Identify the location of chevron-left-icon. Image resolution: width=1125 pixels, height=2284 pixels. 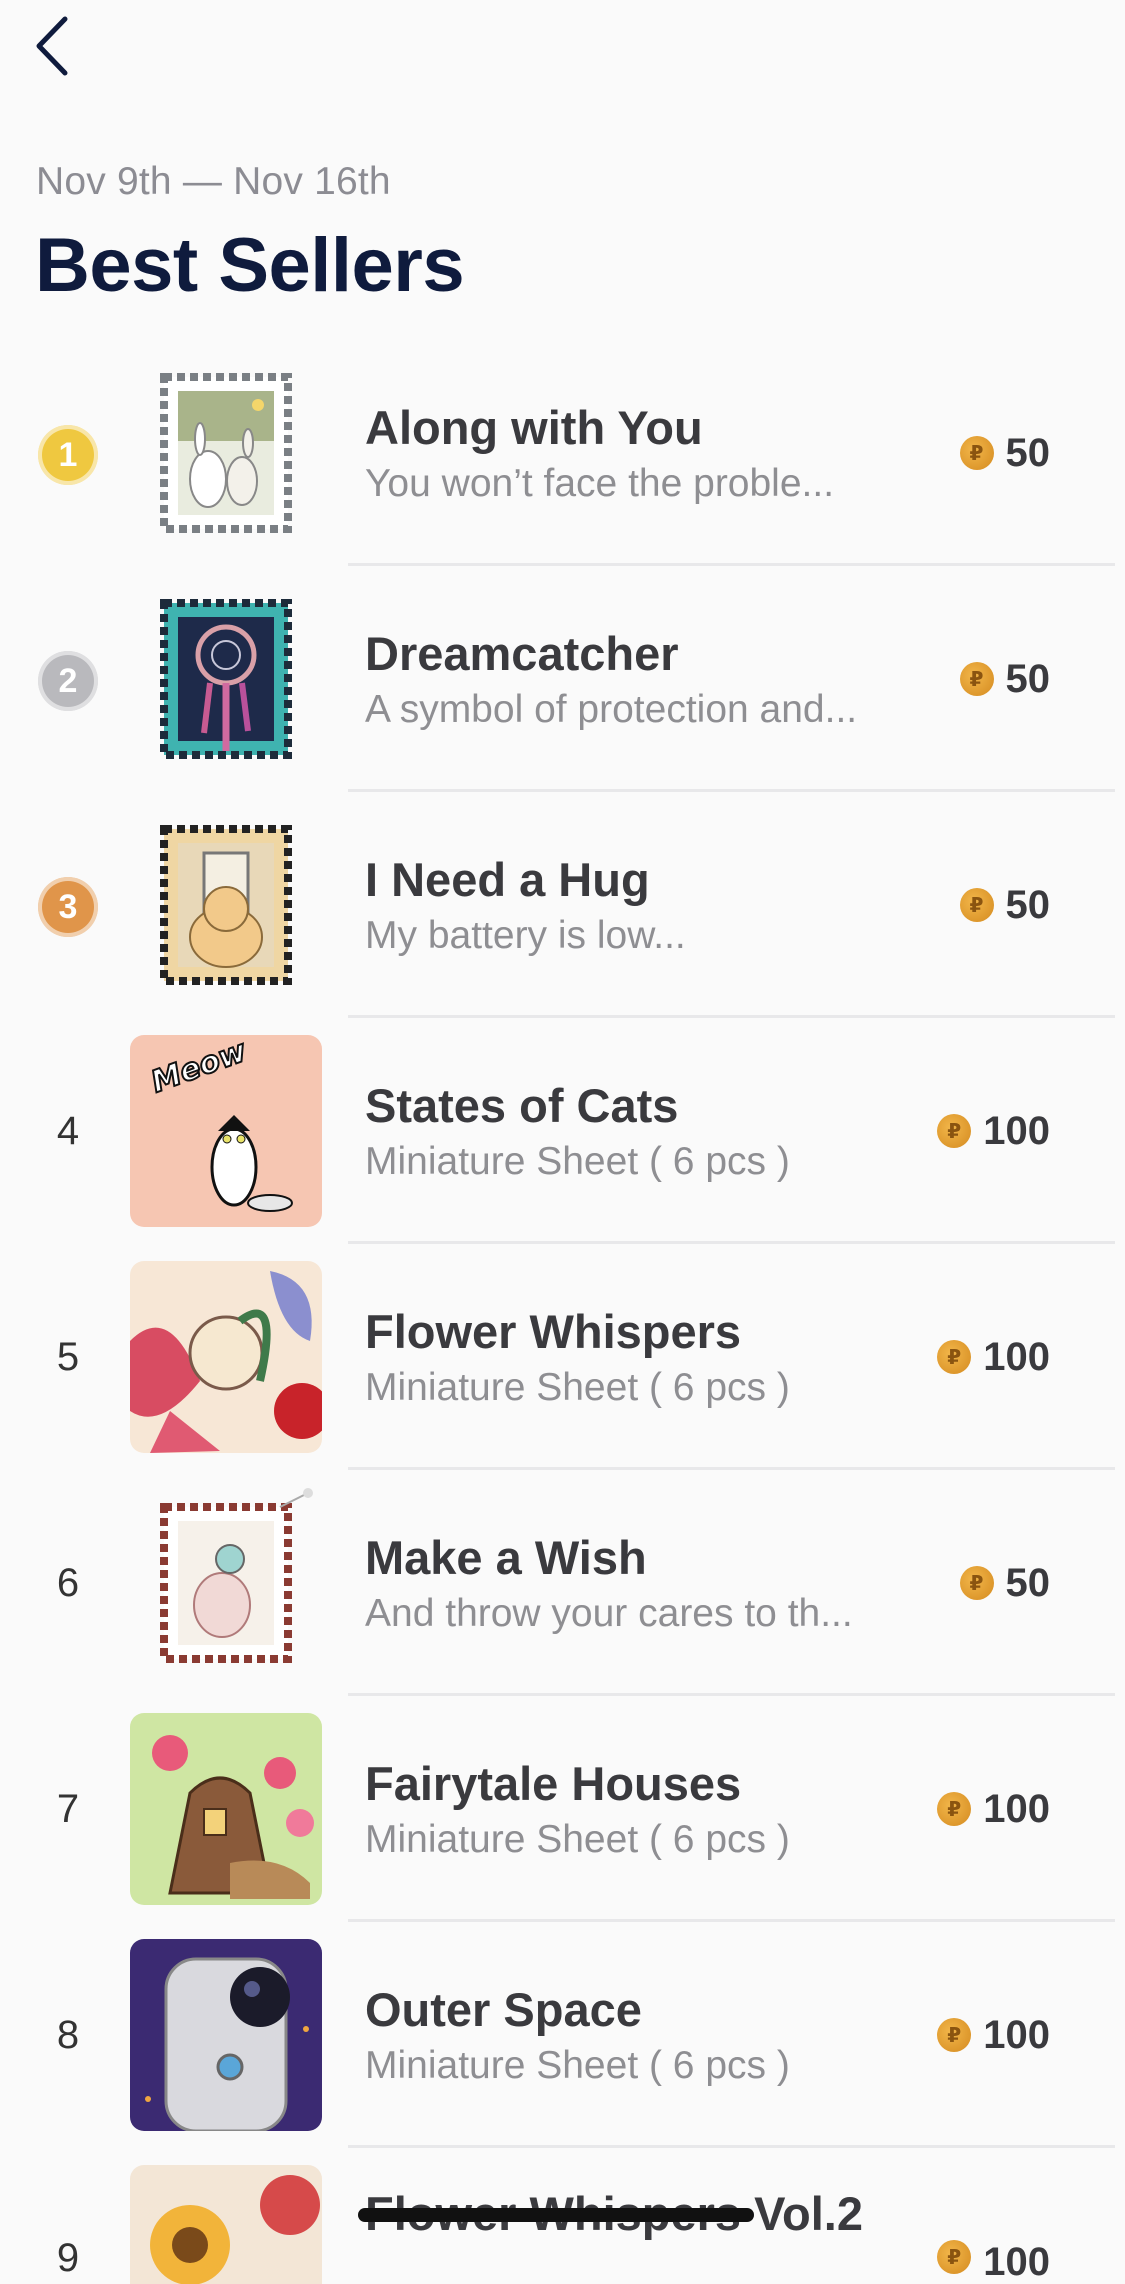
(52, 46).